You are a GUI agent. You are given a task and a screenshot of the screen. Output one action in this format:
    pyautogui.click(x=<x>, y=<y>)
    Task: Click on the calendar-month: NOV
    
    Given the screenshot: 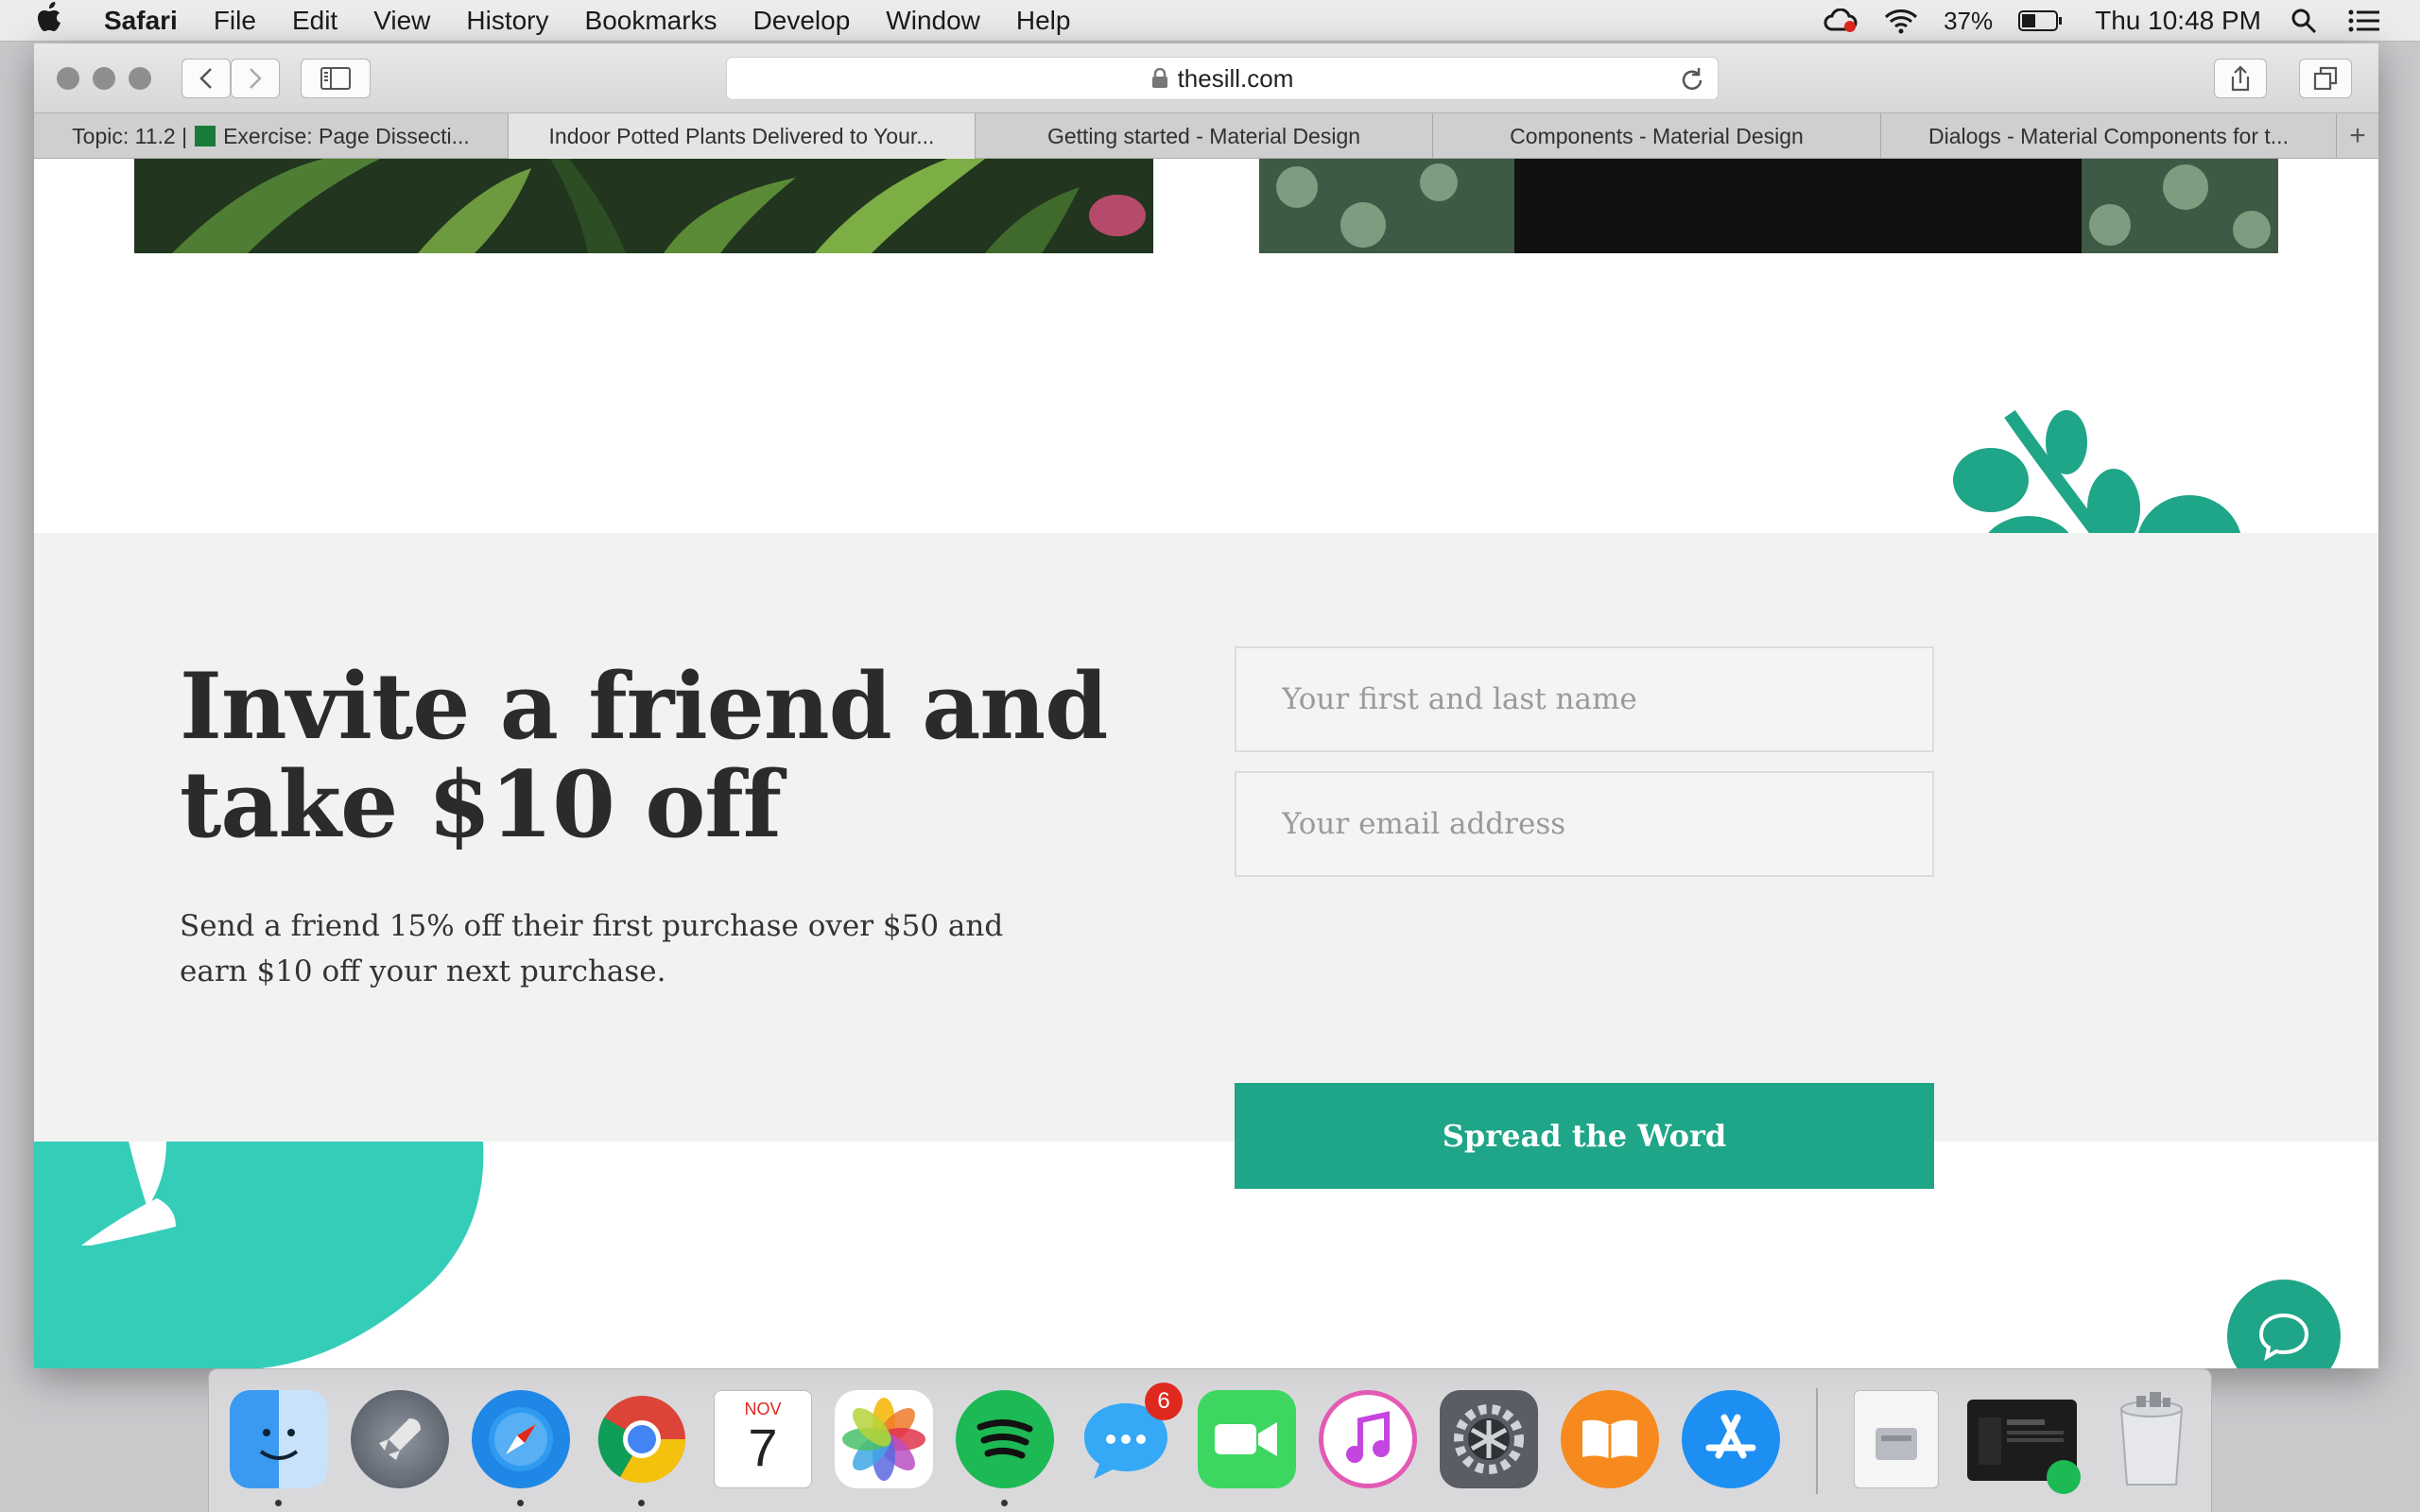 What is the action you would take?
    pyautogui.click(x=763, y=1408)
    